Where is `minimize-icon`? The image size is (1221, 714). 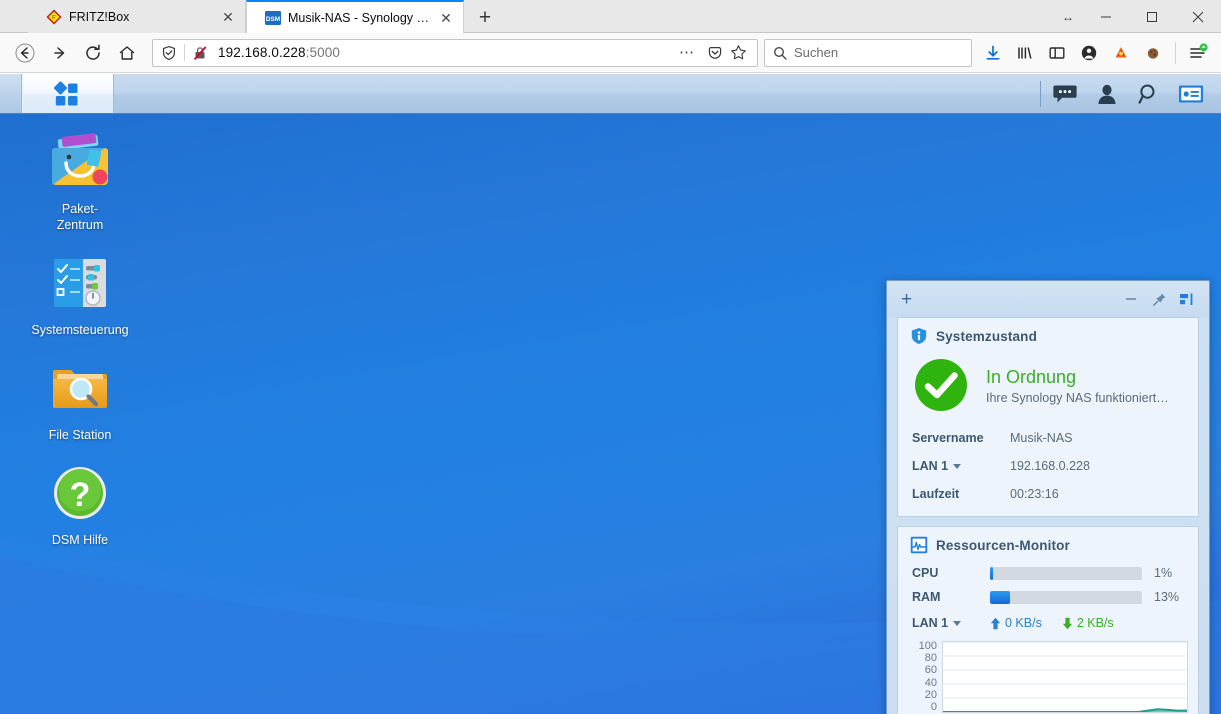 minimize-icon is located at coordinates (1131, 299).